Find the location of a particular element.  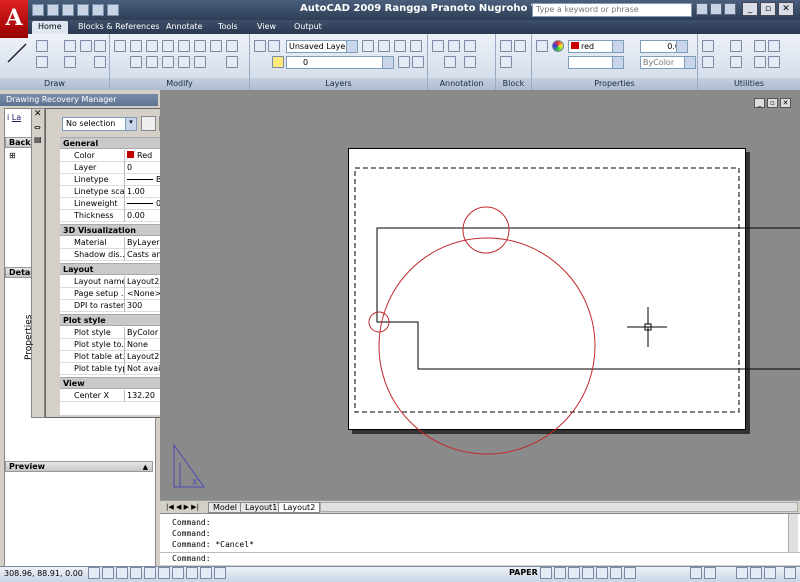

drm-details-header: Detai is located at coordinates (19, 272).